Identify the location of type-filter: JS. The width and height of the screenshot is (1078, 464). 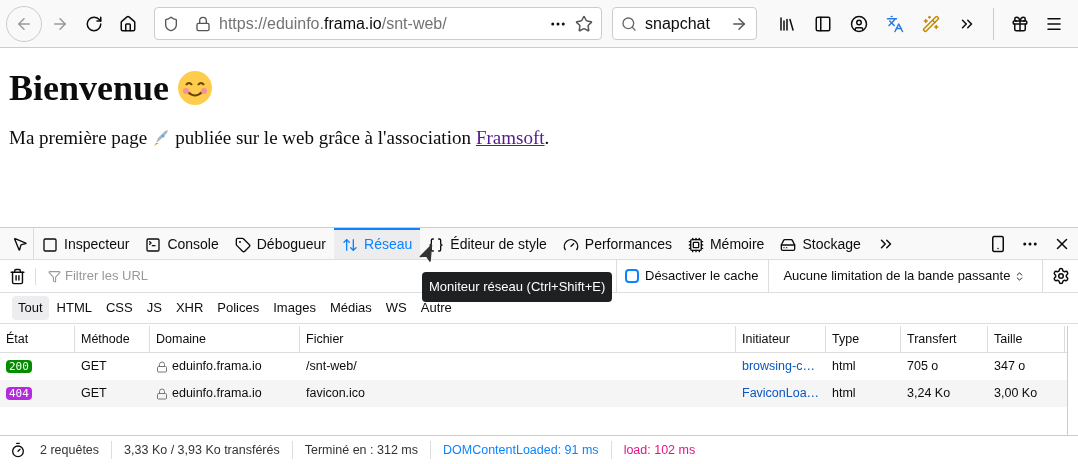
(154, 308).